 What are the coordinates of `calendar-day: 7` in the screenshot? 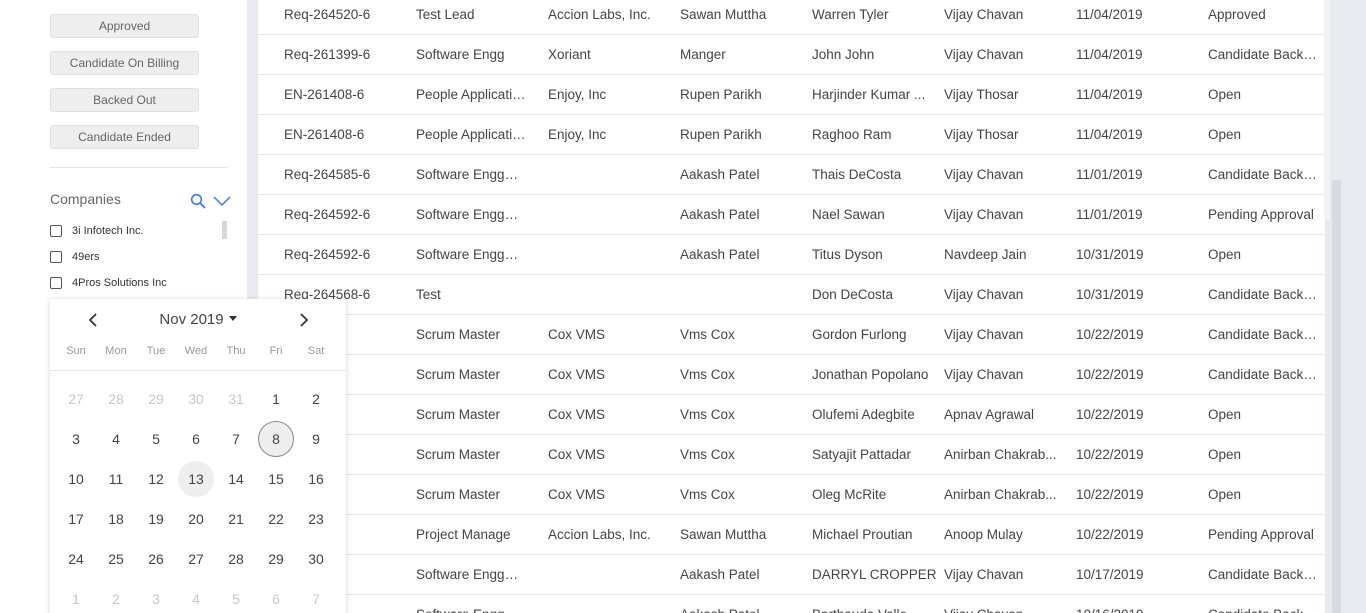 It's located at (236, 439).